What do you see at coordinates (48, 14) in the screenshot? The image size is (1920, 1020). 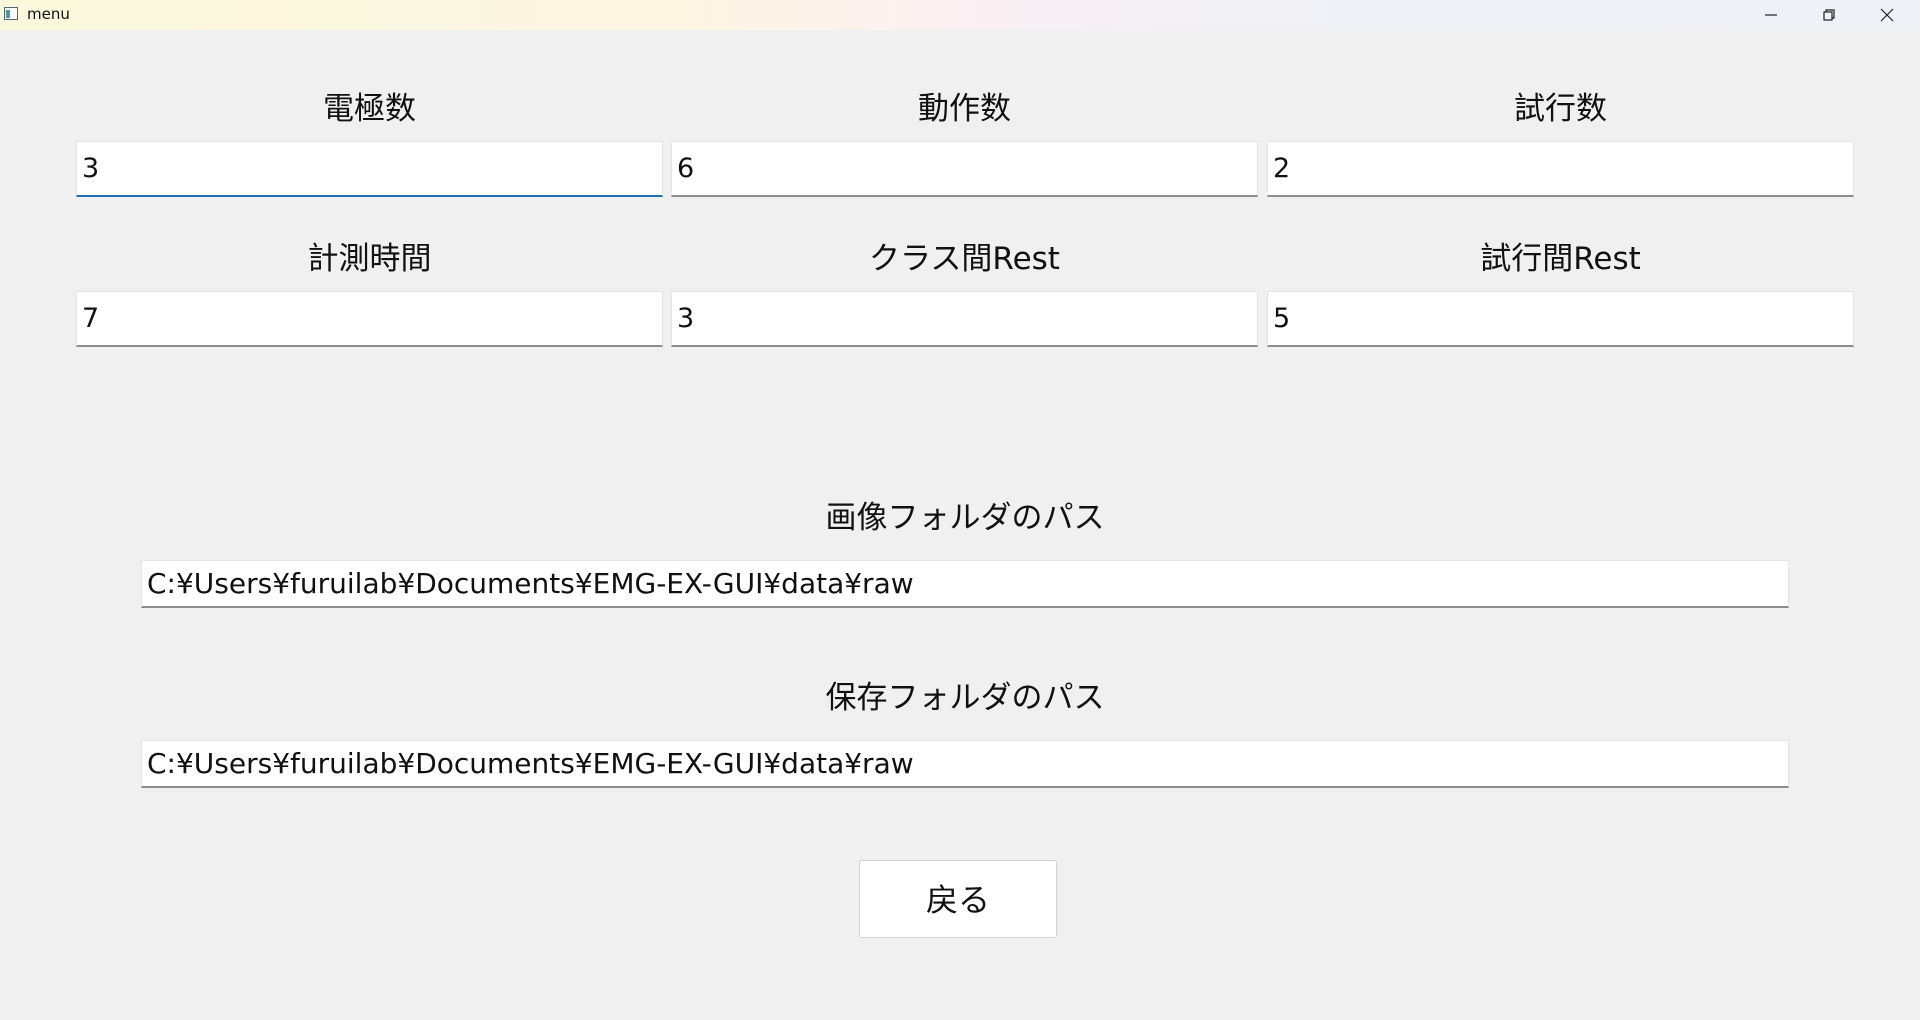 I see `window-title: menu` at bounding box center [48, 14].